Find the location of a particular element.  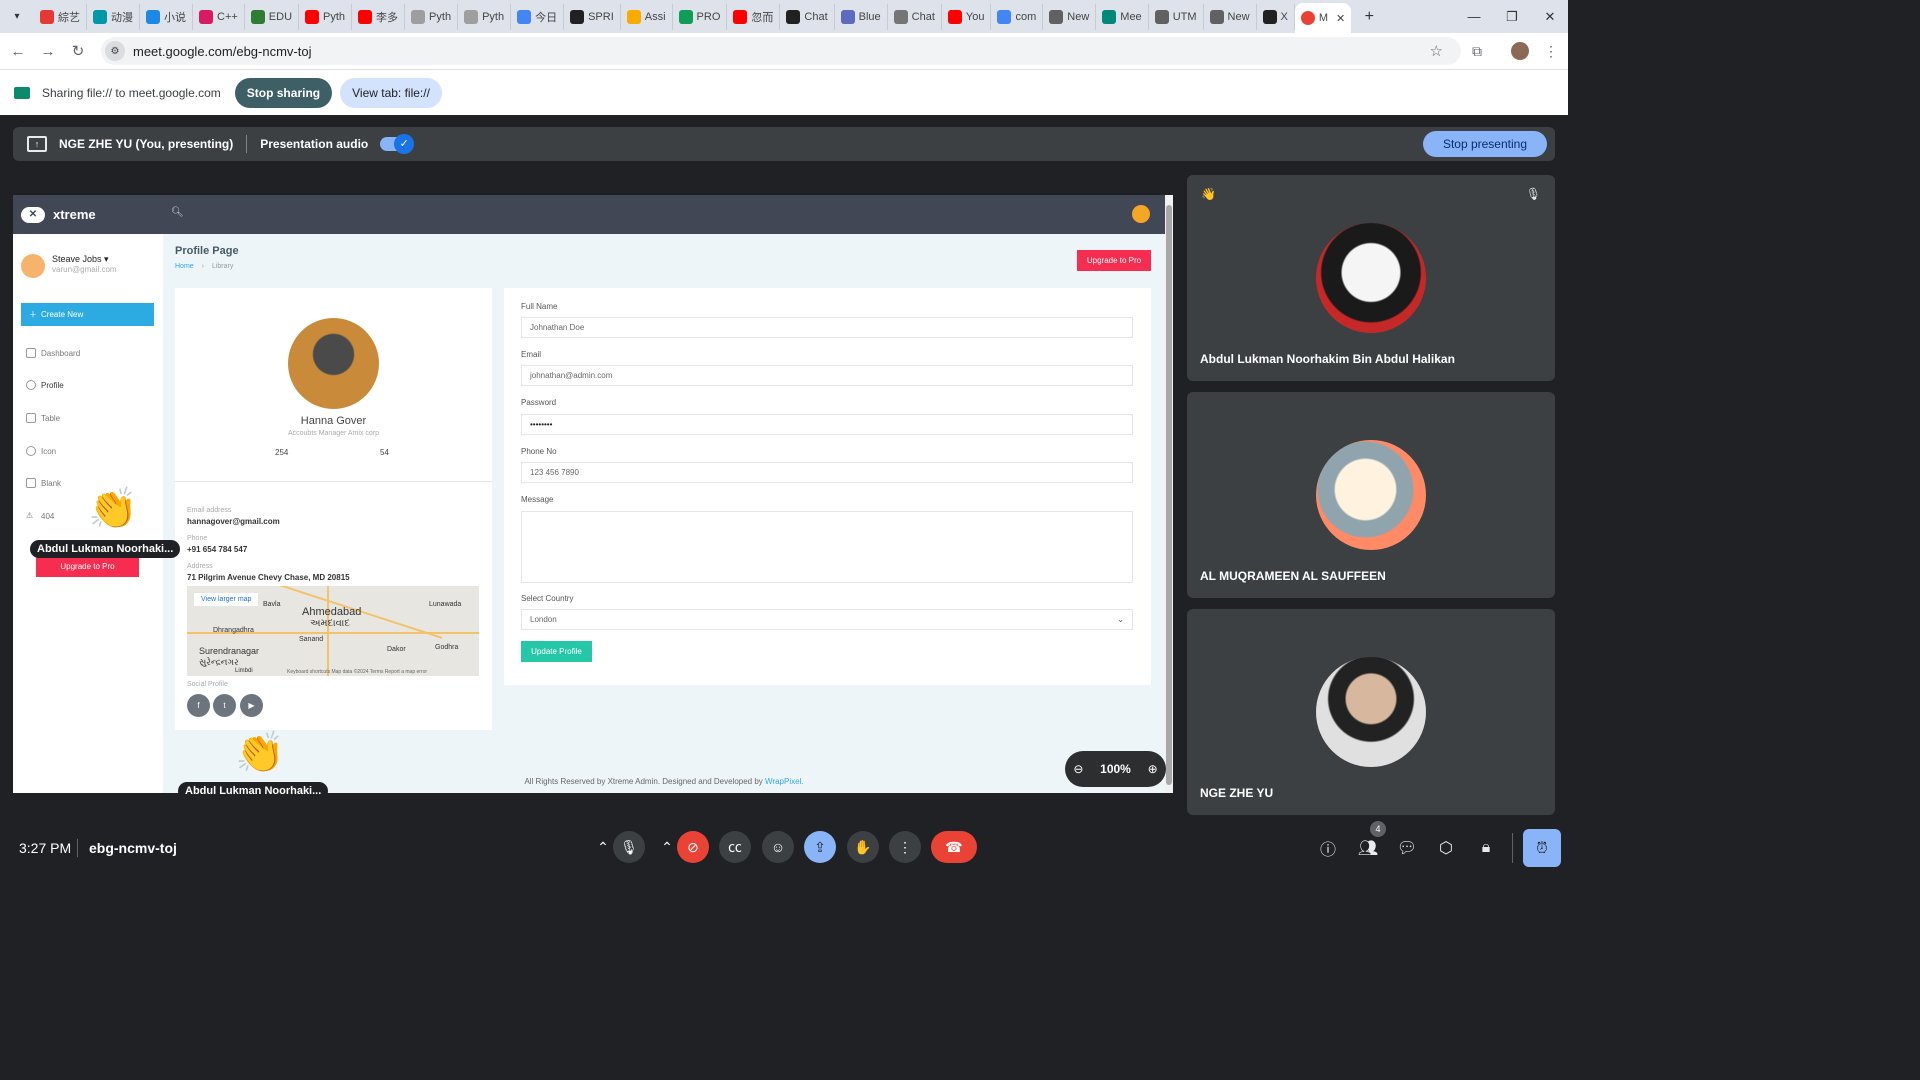

breadcrumb-home: Home is located at coordinates (184, 266).